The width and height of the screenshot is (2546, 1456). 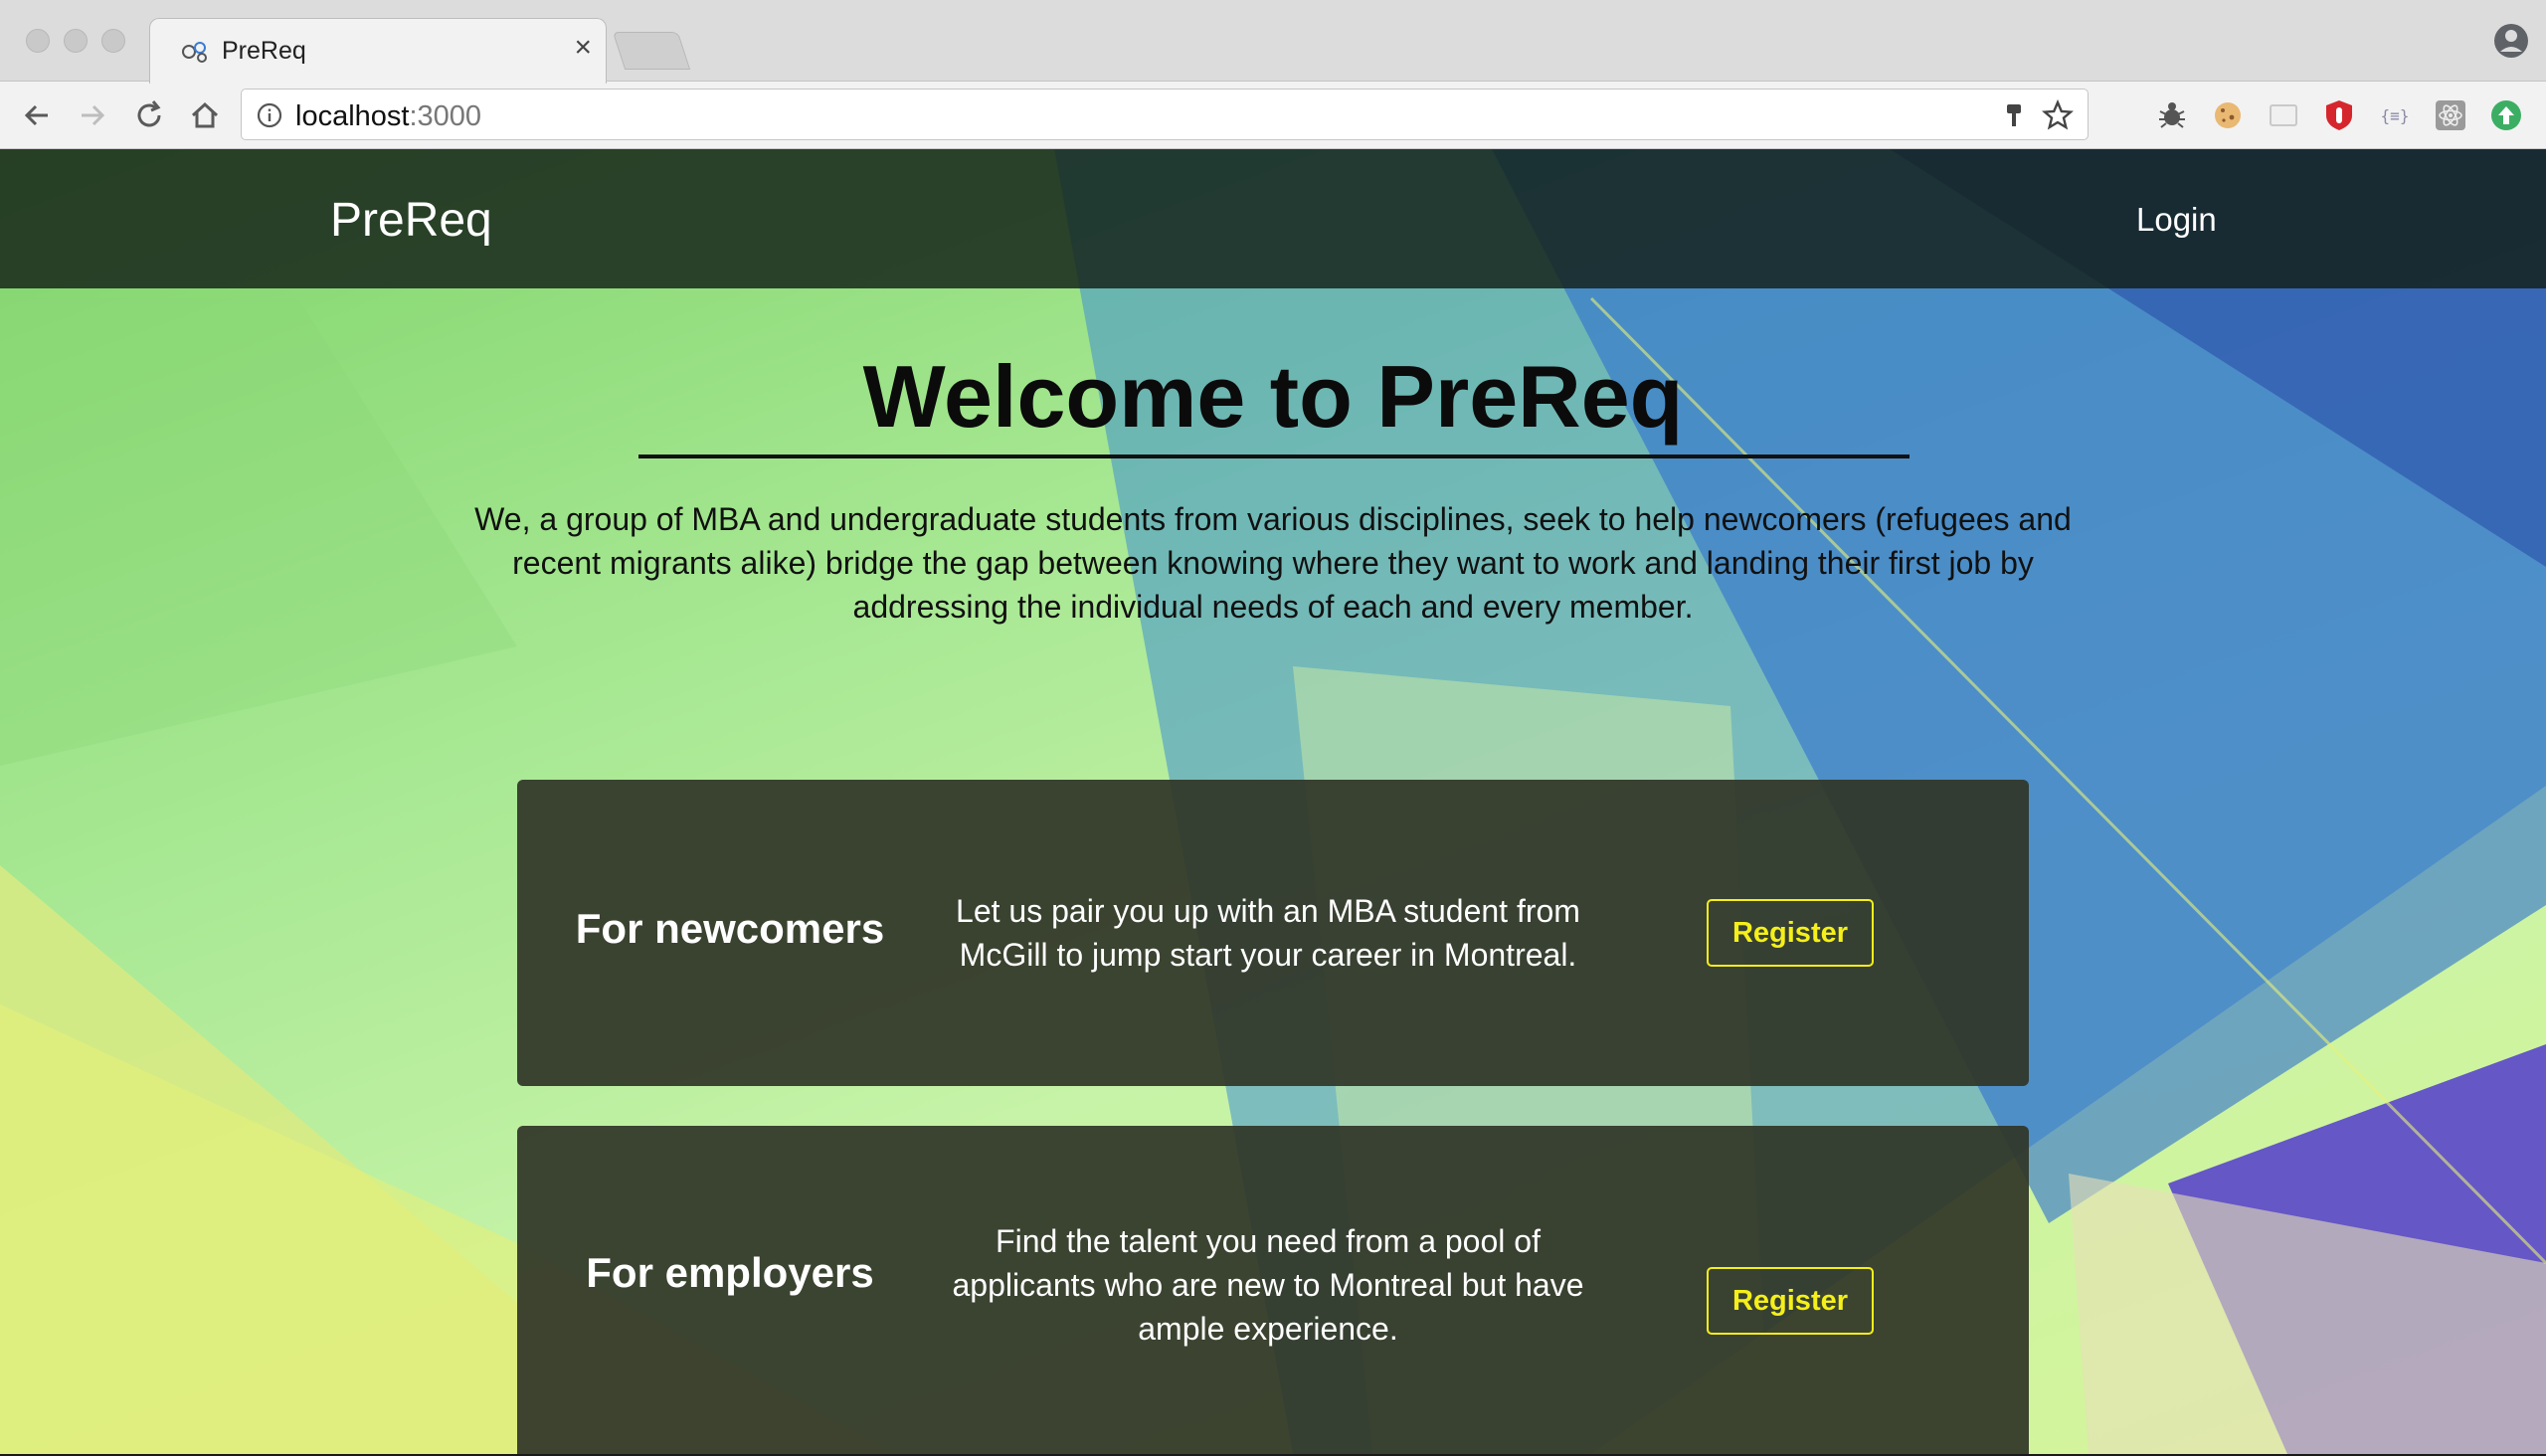 What do you see at coordinates (730, 928) in the screenshot?
I see `card-title-newcomers: For newcomers` at bounding box center [730, 928].